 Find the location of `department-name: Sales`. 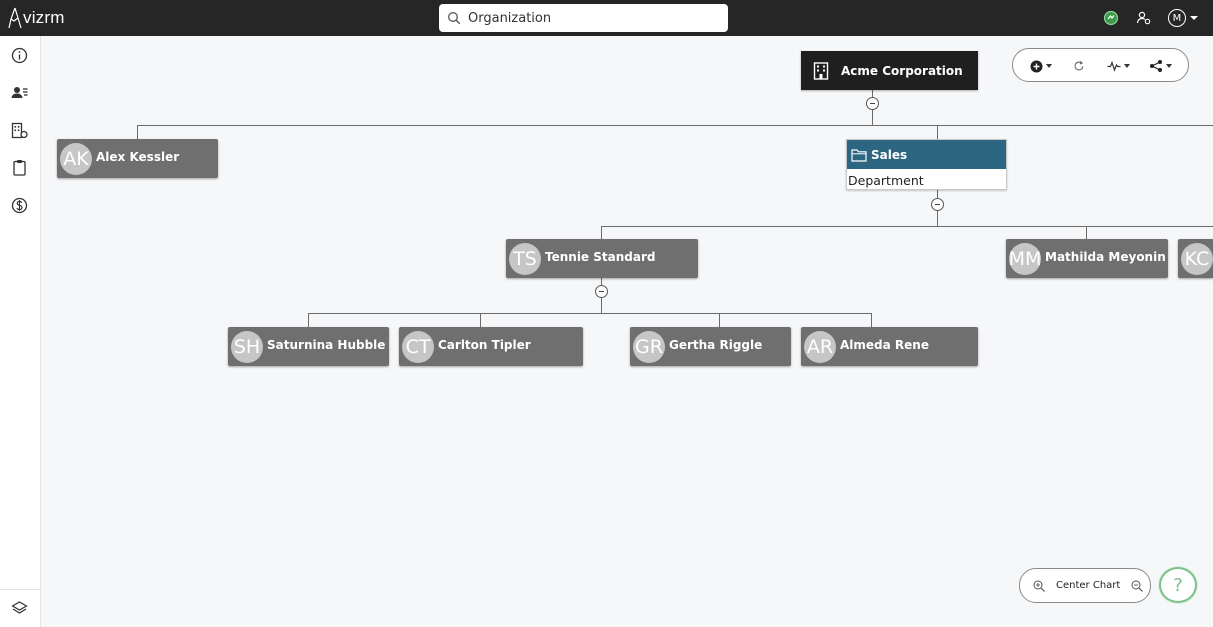

department-name: Sales is located at coordinates (889, 154).